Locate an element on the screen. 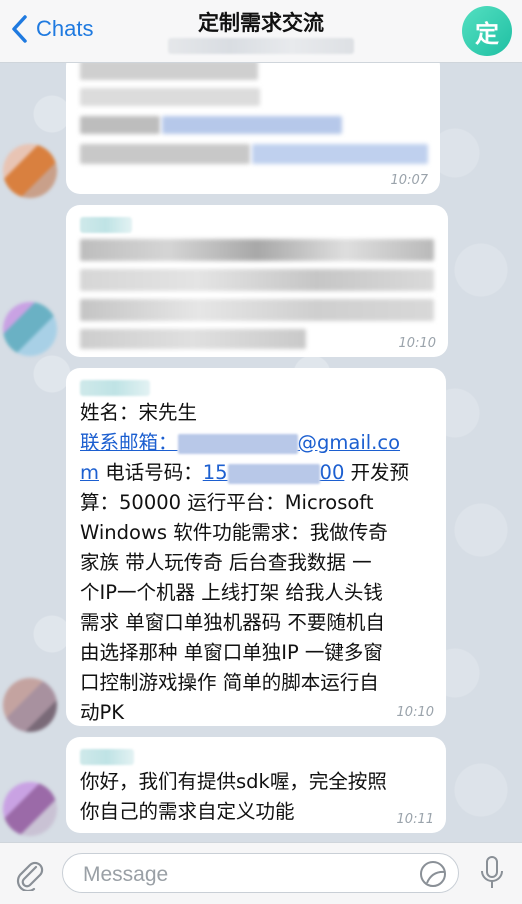 This screenshot has height=904, width=522. text-line: 需求 单窗口单独机器码 不要随机自 is located at coordinates (232, 622).